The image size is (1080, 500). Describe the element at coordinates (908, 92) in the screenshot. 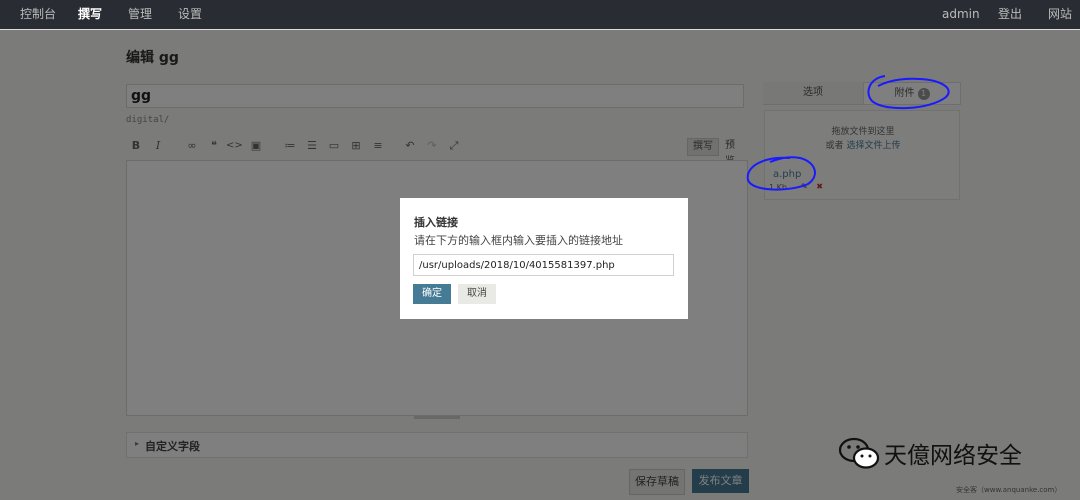

I see `annotation-circle-attachments-tab` at that location.